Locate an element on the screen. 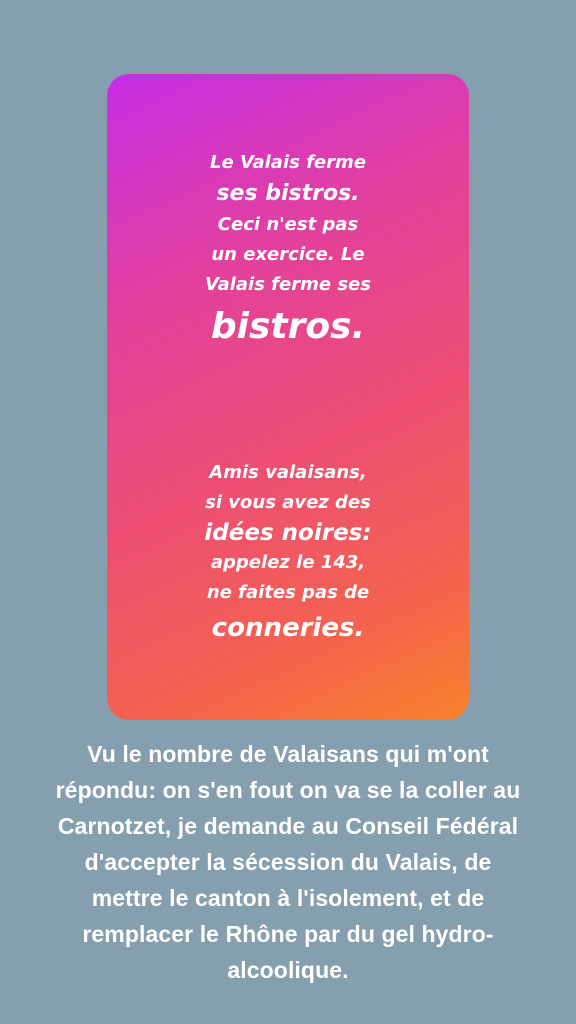 The width and height of the screenshot is (576, 1024). caption-line: d'accepter la sécession du Valais, de is located at coordinates (288, 862).